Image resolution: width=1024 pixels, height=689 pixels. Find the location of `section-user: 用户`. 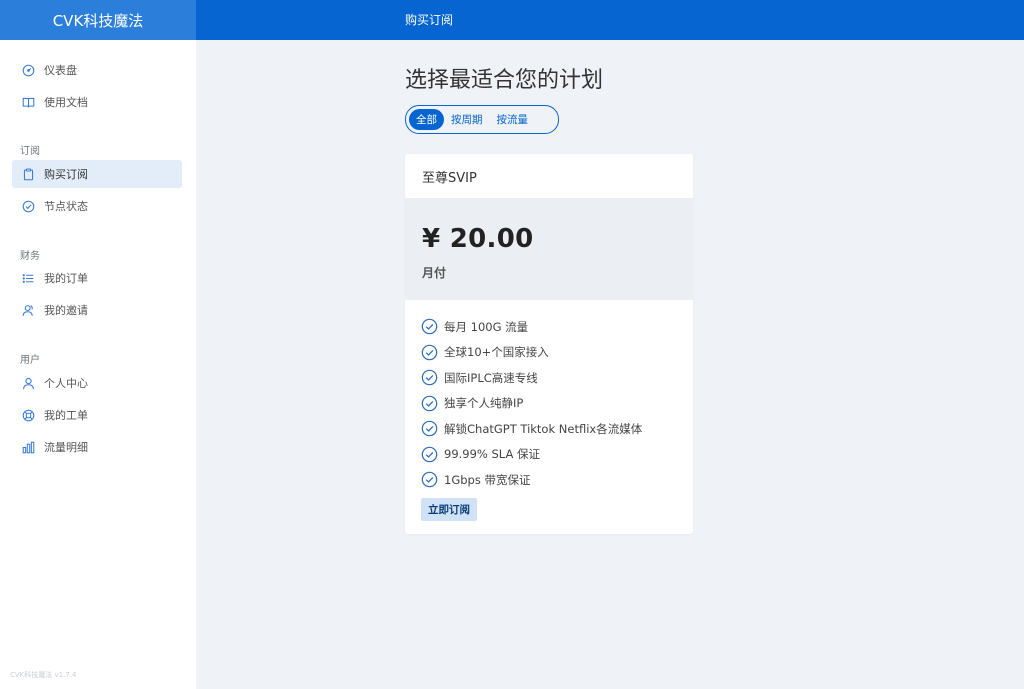

section-user: 用户 is located at coordinates (30, 360).